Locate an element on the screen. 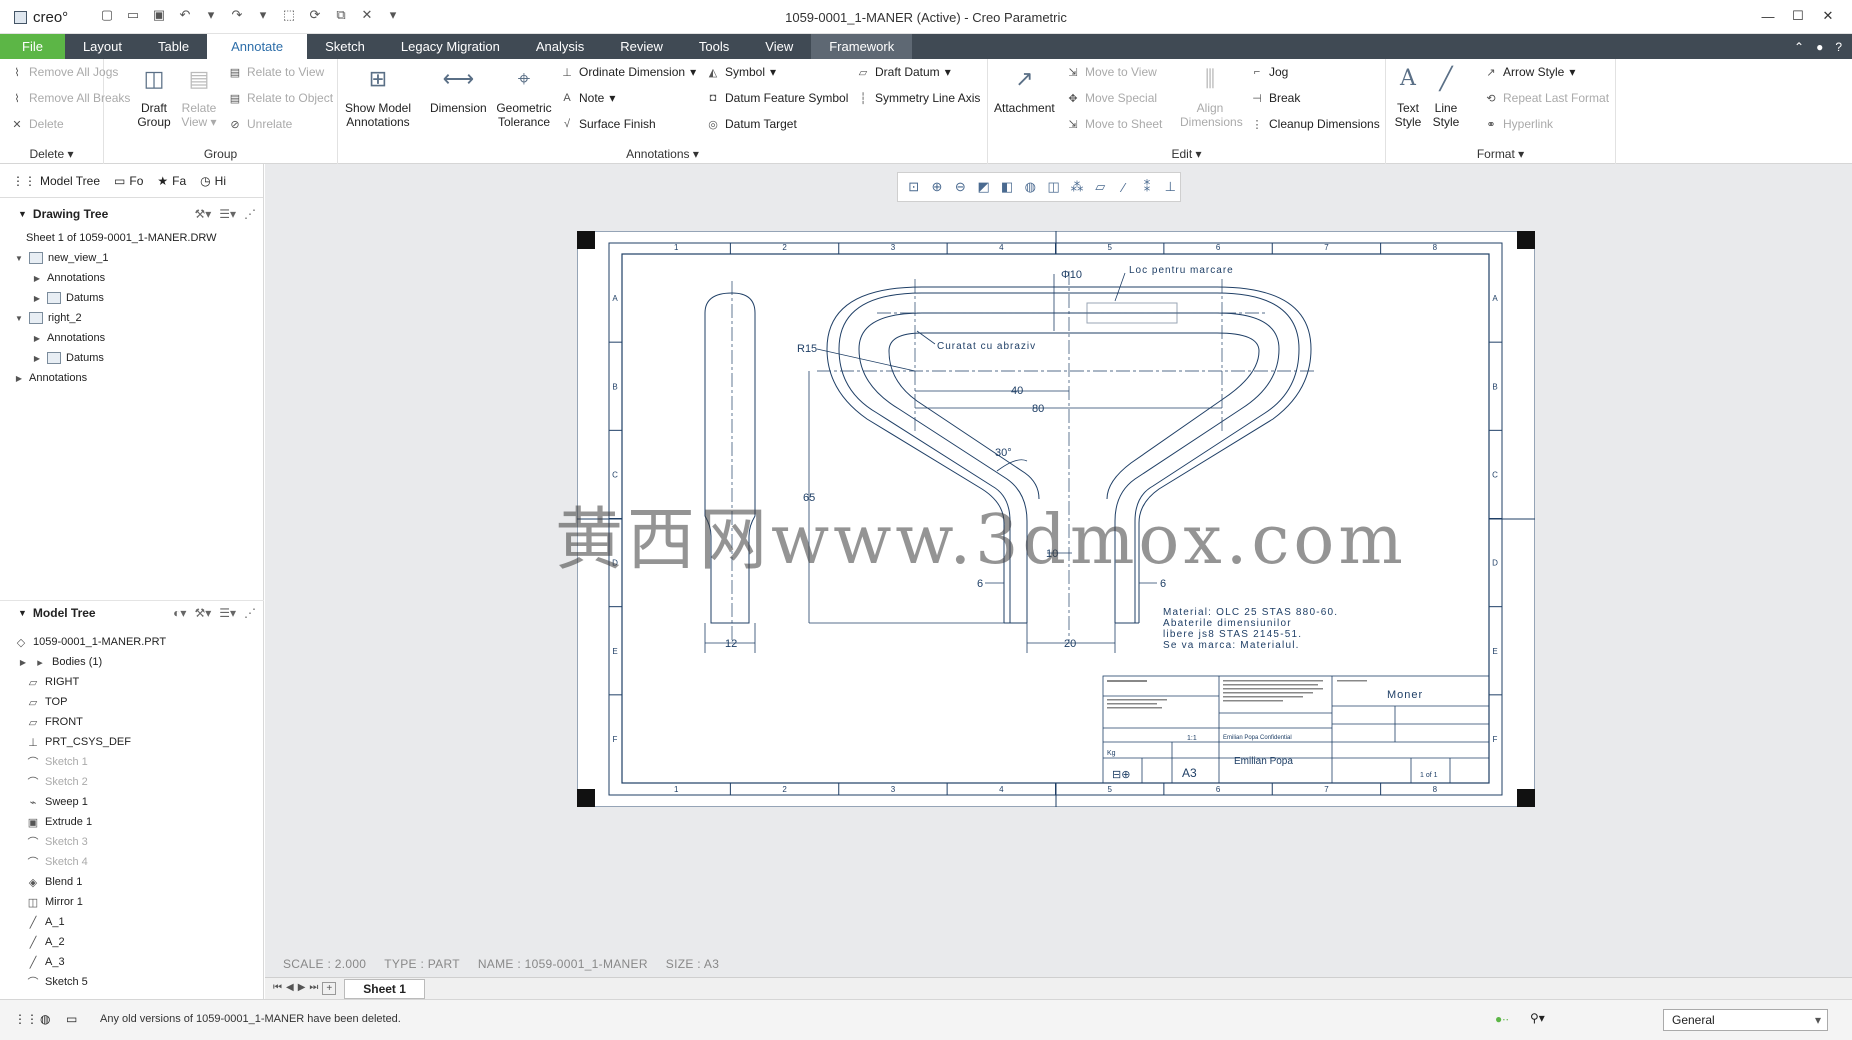  note-marking: Loc pentru marcare is located at coordinates (1181, 270).